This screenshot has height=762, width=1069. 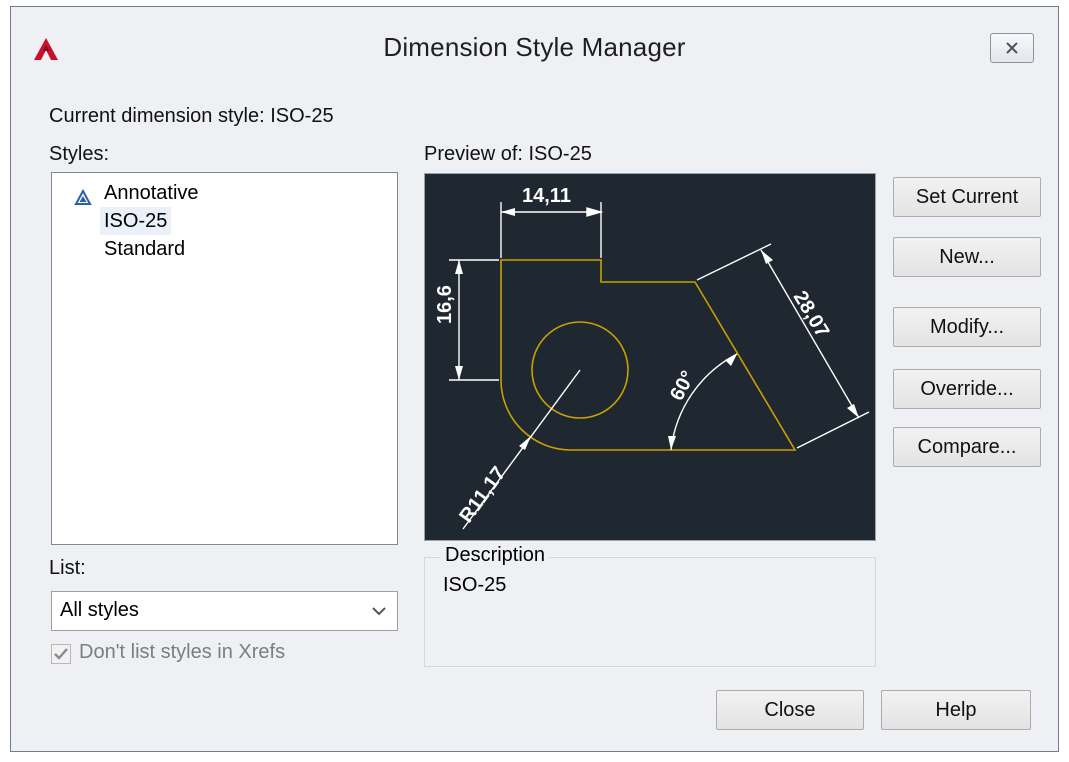 What do you see at coordinates (99, 610) in the screenshot?
I see `list-filter-value: All styles` at bounding box center [99, 610].